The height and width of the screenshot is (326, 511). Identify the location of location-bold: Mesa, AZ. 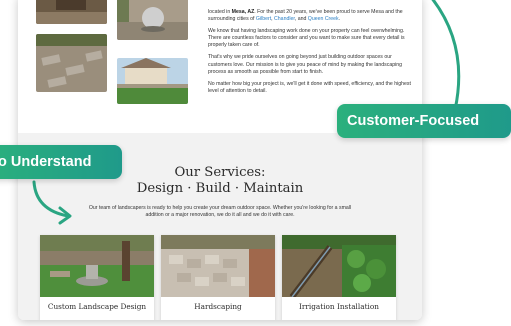
(243, 12).